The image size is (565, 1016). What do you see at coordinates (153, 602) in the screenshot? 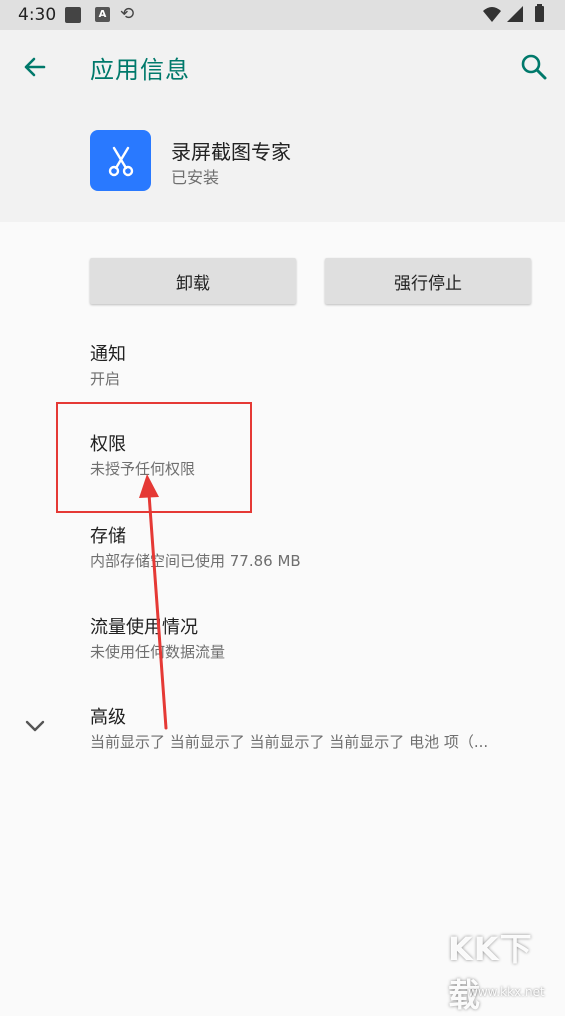
I see `annotation-arrow` at bounding box center [153, 602].